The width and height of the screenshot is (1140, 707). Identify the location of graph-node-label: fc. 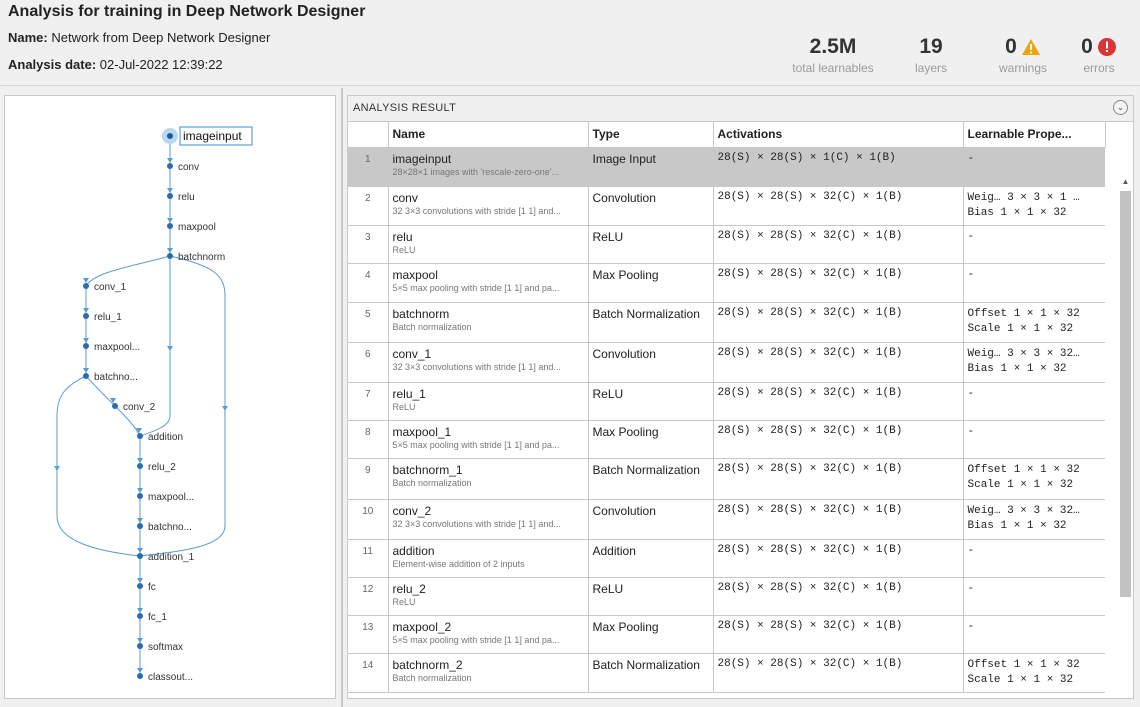
(152, 587).